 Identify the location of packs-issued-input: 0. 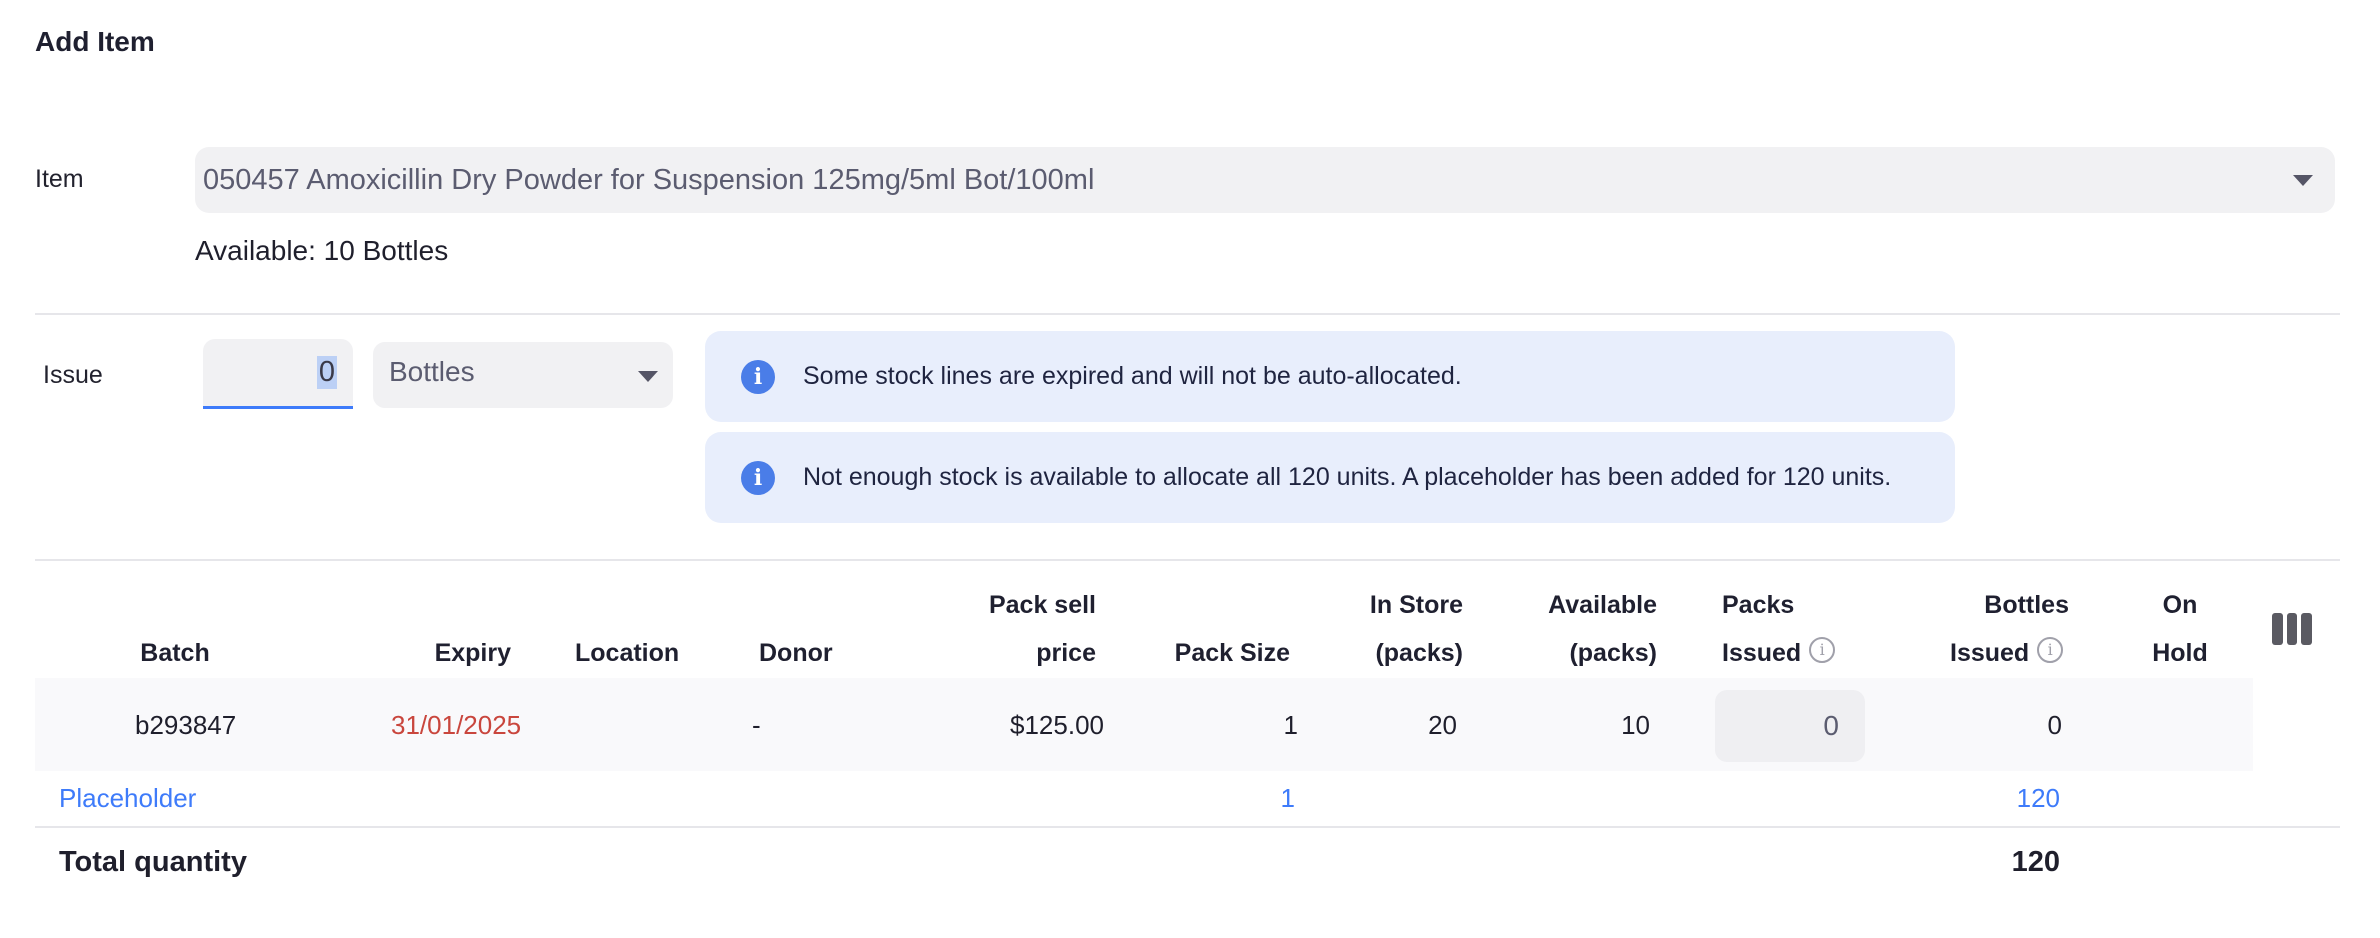
(1790, 726).